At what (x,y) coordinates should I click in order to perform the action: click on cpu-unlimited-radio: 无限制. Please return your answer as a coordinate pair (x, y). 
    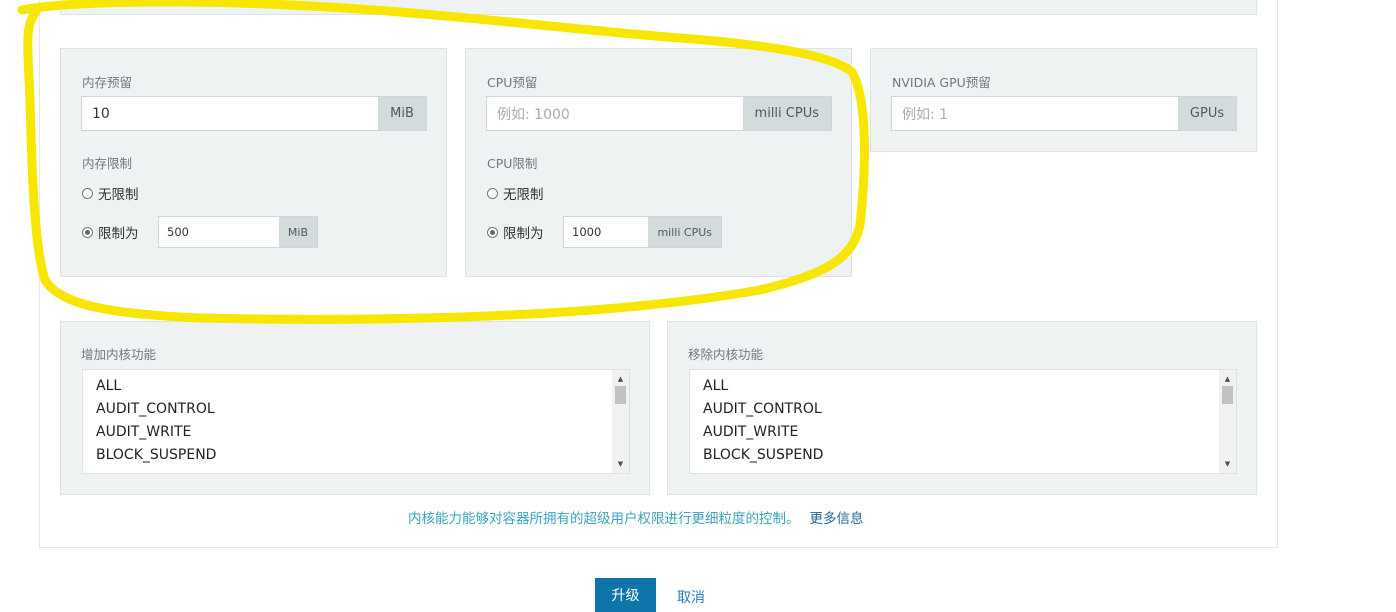
    Looking at the image, I should click on (515, 193).